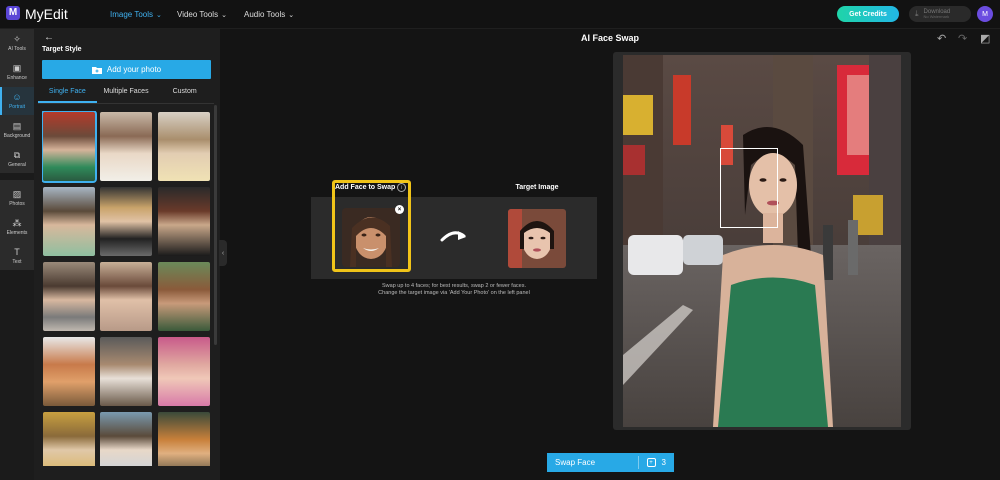 This screenshot has height=480, width=1000. I want to click on add-your-photo-button: Add your photo, so click(126, 69).